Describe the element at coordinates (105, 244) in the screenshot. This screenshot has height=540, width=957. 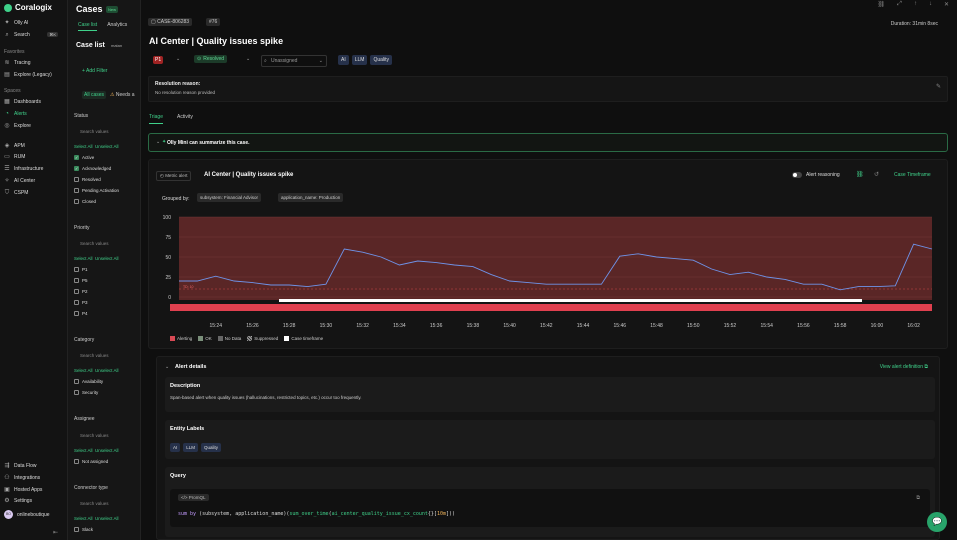
I see `priority-search-input: Search values` at that location.